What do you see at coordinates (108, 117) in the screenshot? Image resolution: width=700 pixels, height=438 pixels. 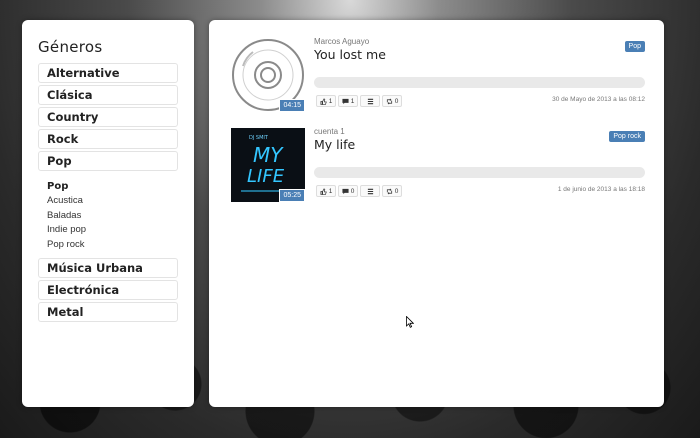 I see `genre-item-country: Country` at bounding box center [108, 117].